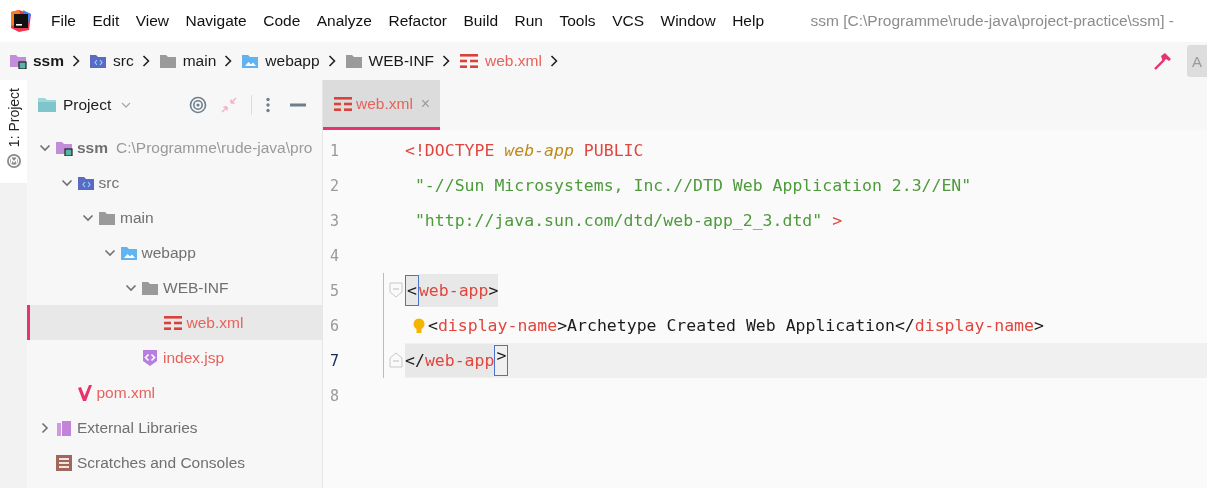 This screenshot has width=1207, height=488. What do you see at coordinates (268, 105) in the screenshot?
I see `more-icon` at bounding box center [268, 105].